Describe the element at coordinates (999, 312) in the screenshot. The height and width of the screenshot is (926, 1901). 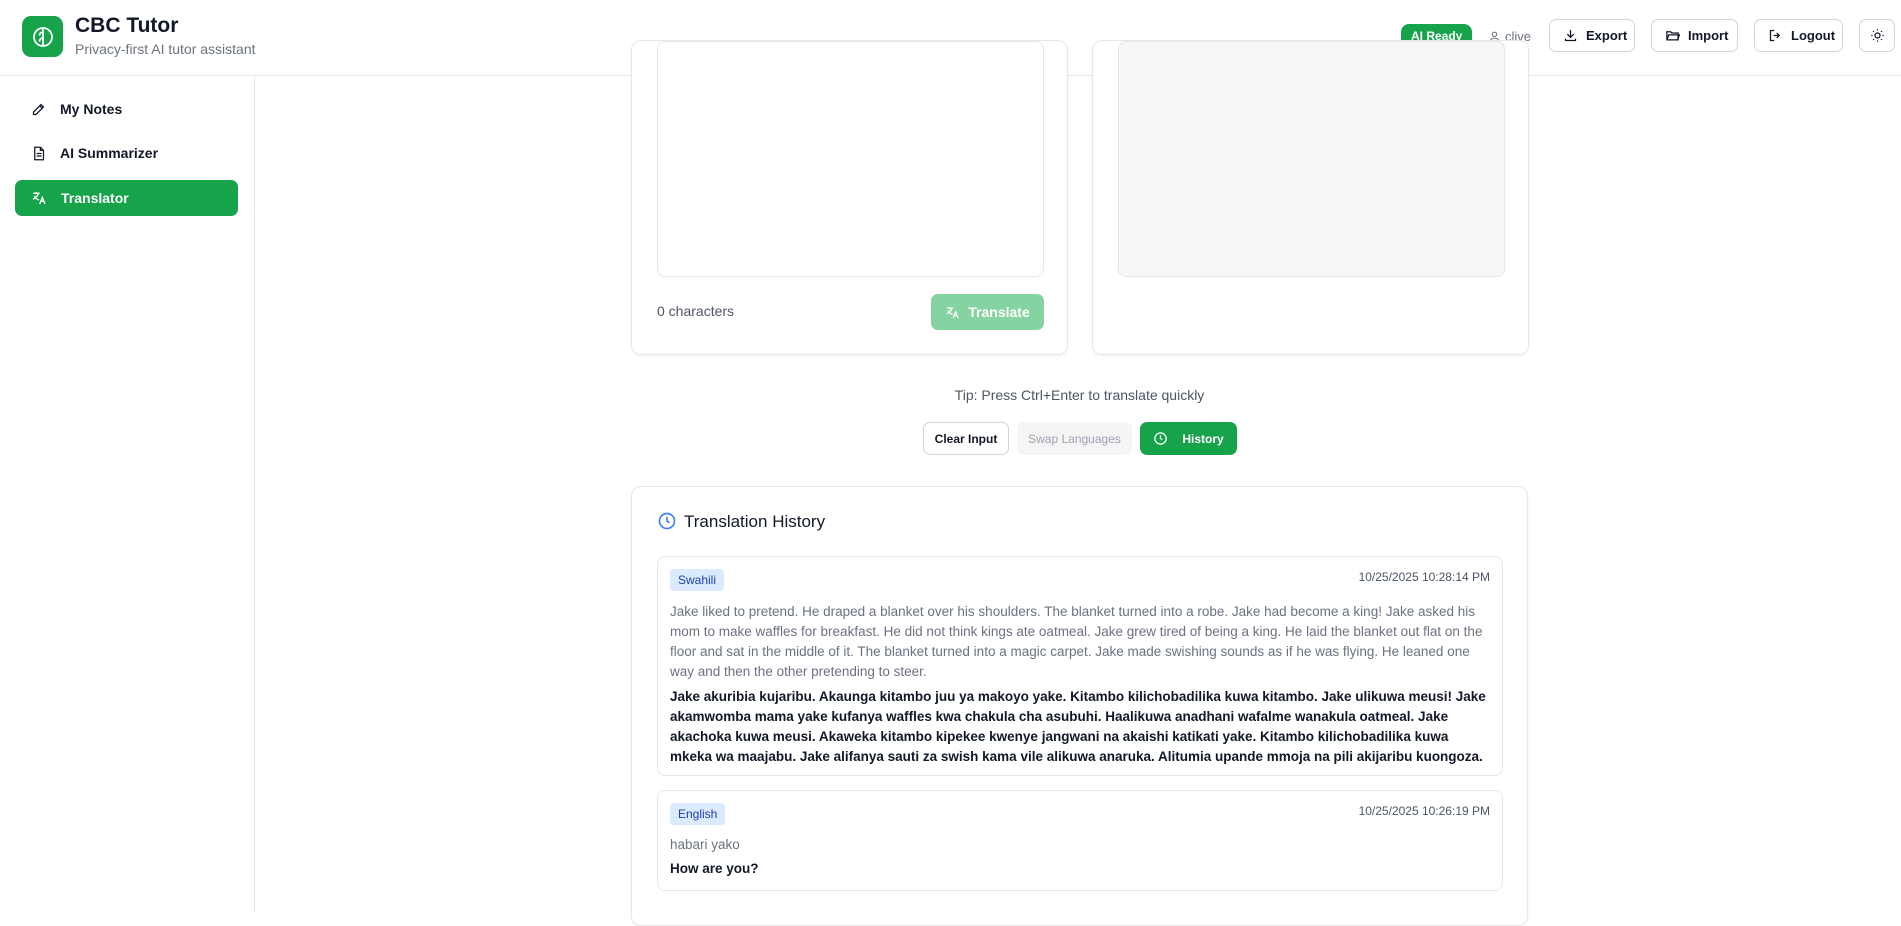
I see `translate-label: Translate` at that location.